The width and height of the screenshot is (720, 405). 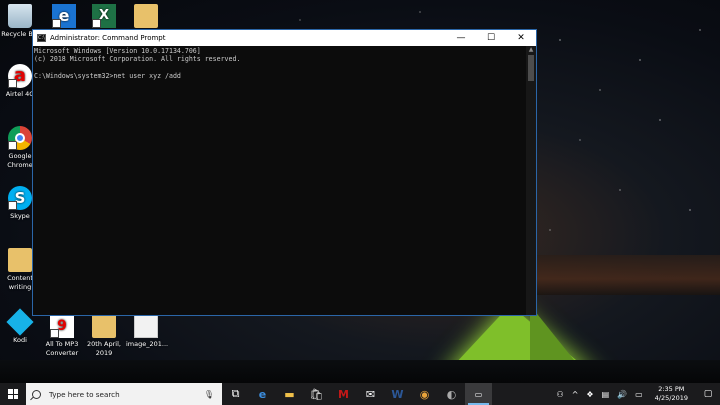 I want to click on battery-icon: ▭, so click(x=639, y=394).